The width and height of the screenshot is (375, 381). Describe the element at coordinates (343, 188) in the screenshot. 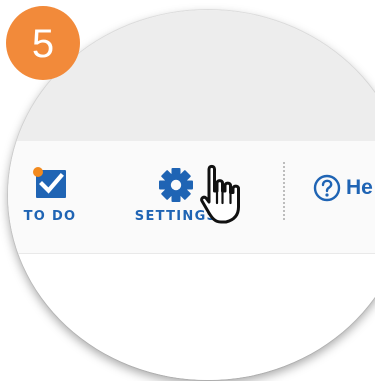

I see `help-button: He` at that location.